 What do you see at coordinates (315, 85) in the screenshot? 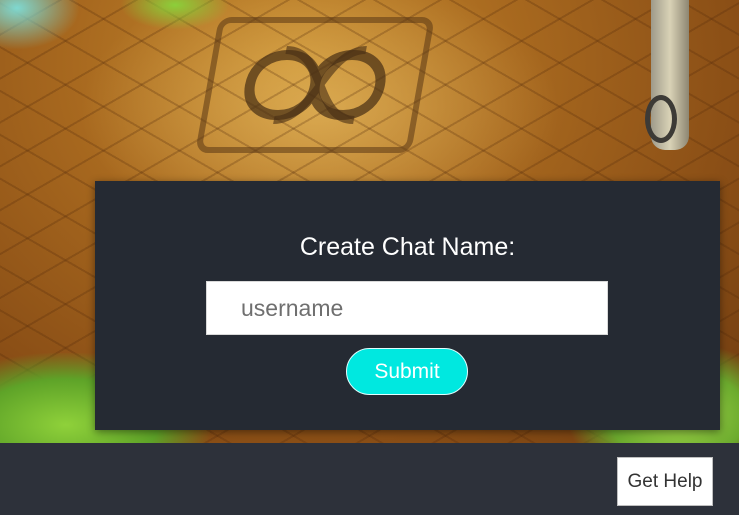
I see `celtic-knot-emblem` at bounding box center [315, 85].